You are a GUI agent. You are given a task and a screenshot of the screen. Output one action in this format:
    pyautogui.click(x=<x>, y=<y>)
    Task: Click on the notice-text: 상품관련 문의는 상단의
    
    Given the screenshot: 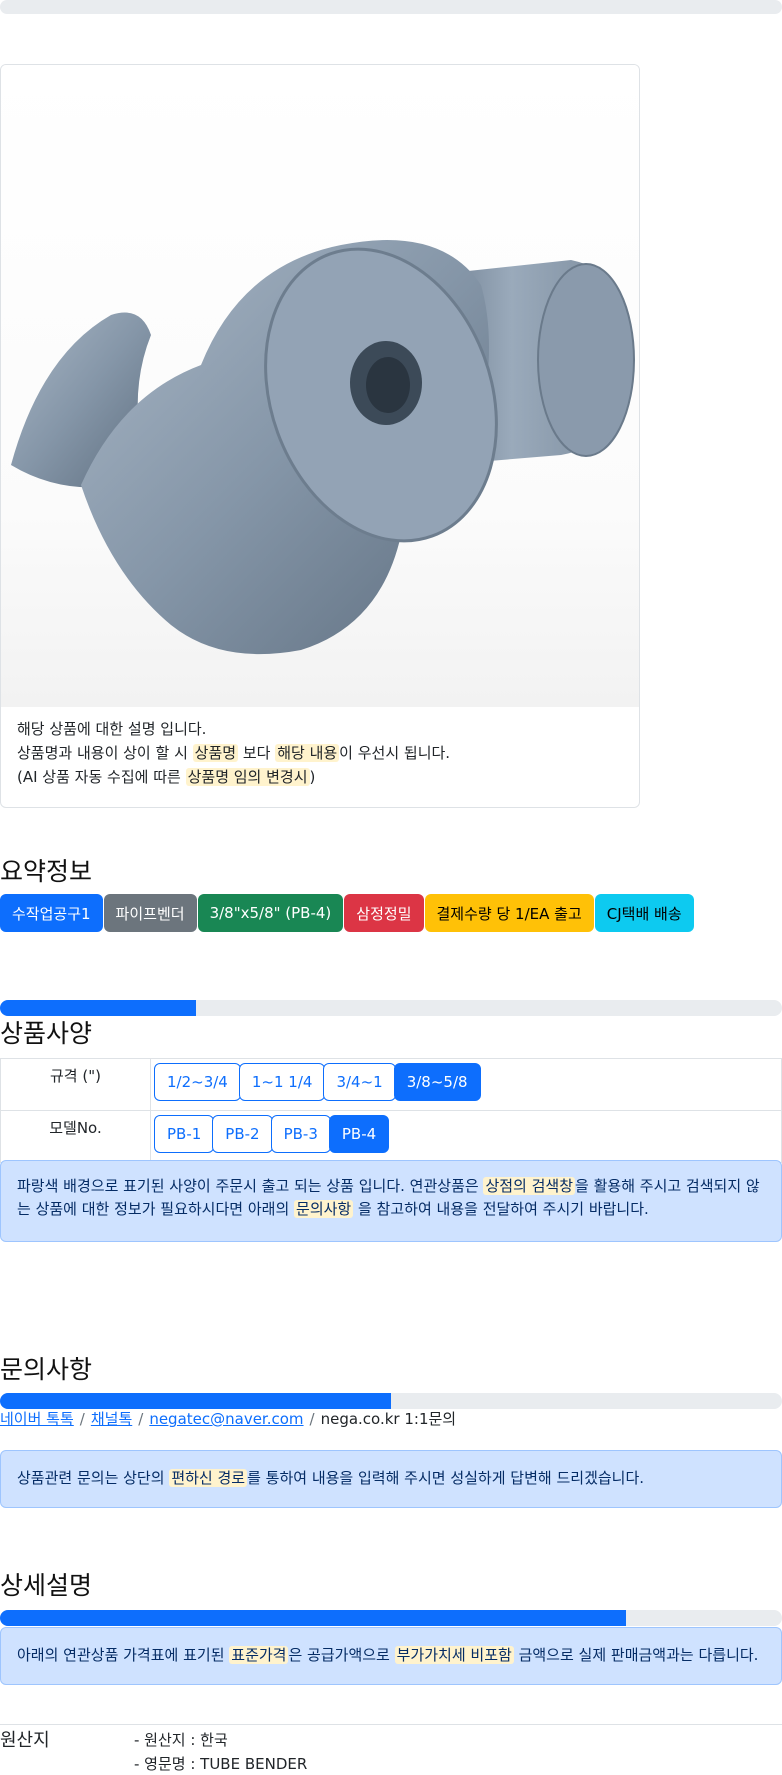 What is the action you would take?
    pyautogui.click(x=93, y=1478)
    